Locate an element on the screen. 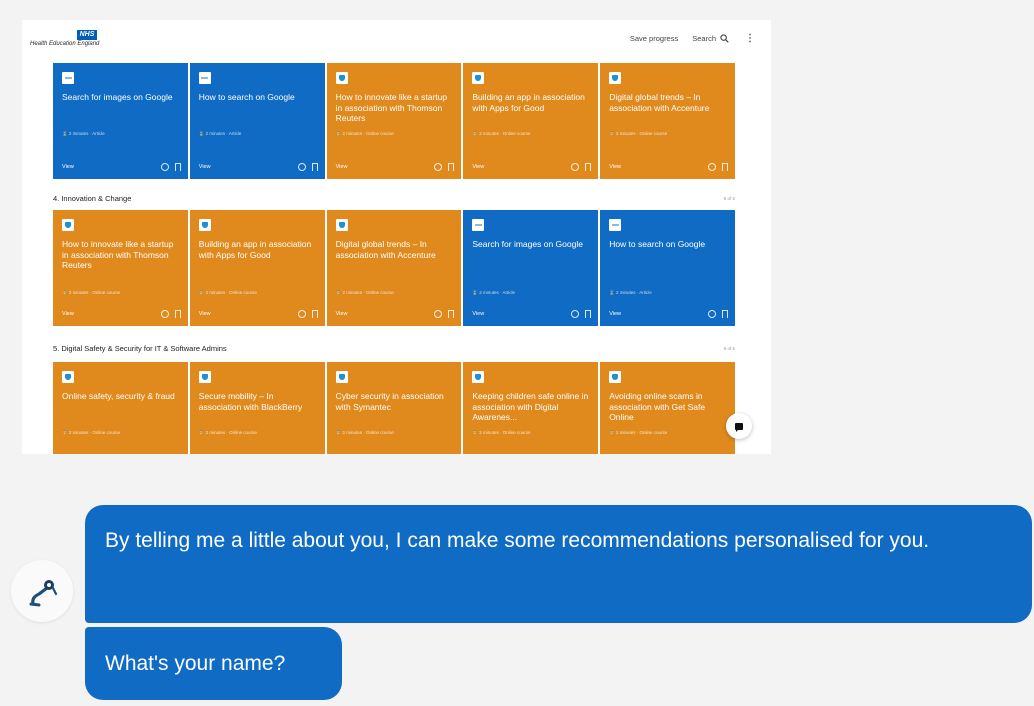 This screenshot has height=706, width=1034. section-count: 5 of 5 is located at coordinates (729, 198).